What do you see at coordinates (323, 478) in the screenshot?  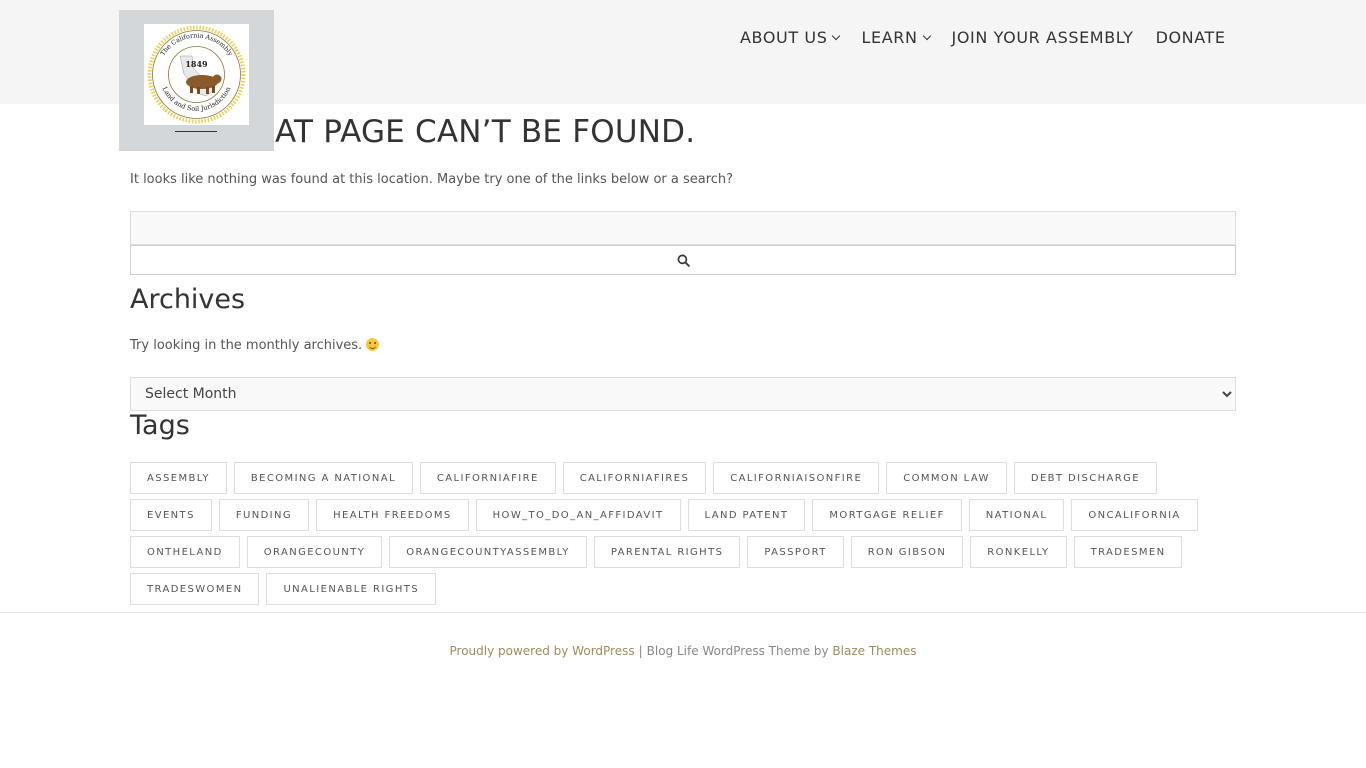 I see `tag-link: BECOMING A NATIONAL` at bounding box center [323, 478].